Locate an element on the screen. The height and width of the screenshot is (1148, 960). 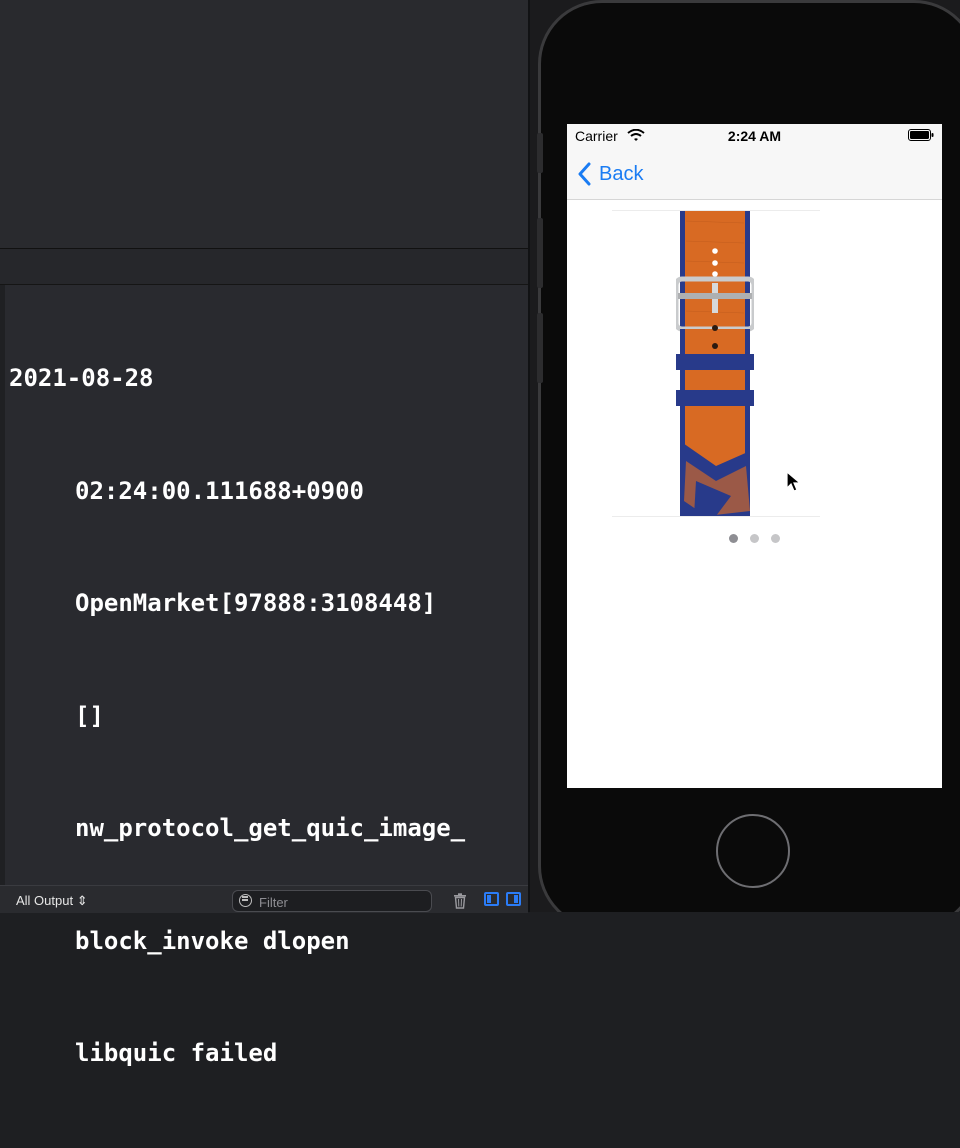
variables-view is located at coordinates (264, 124).